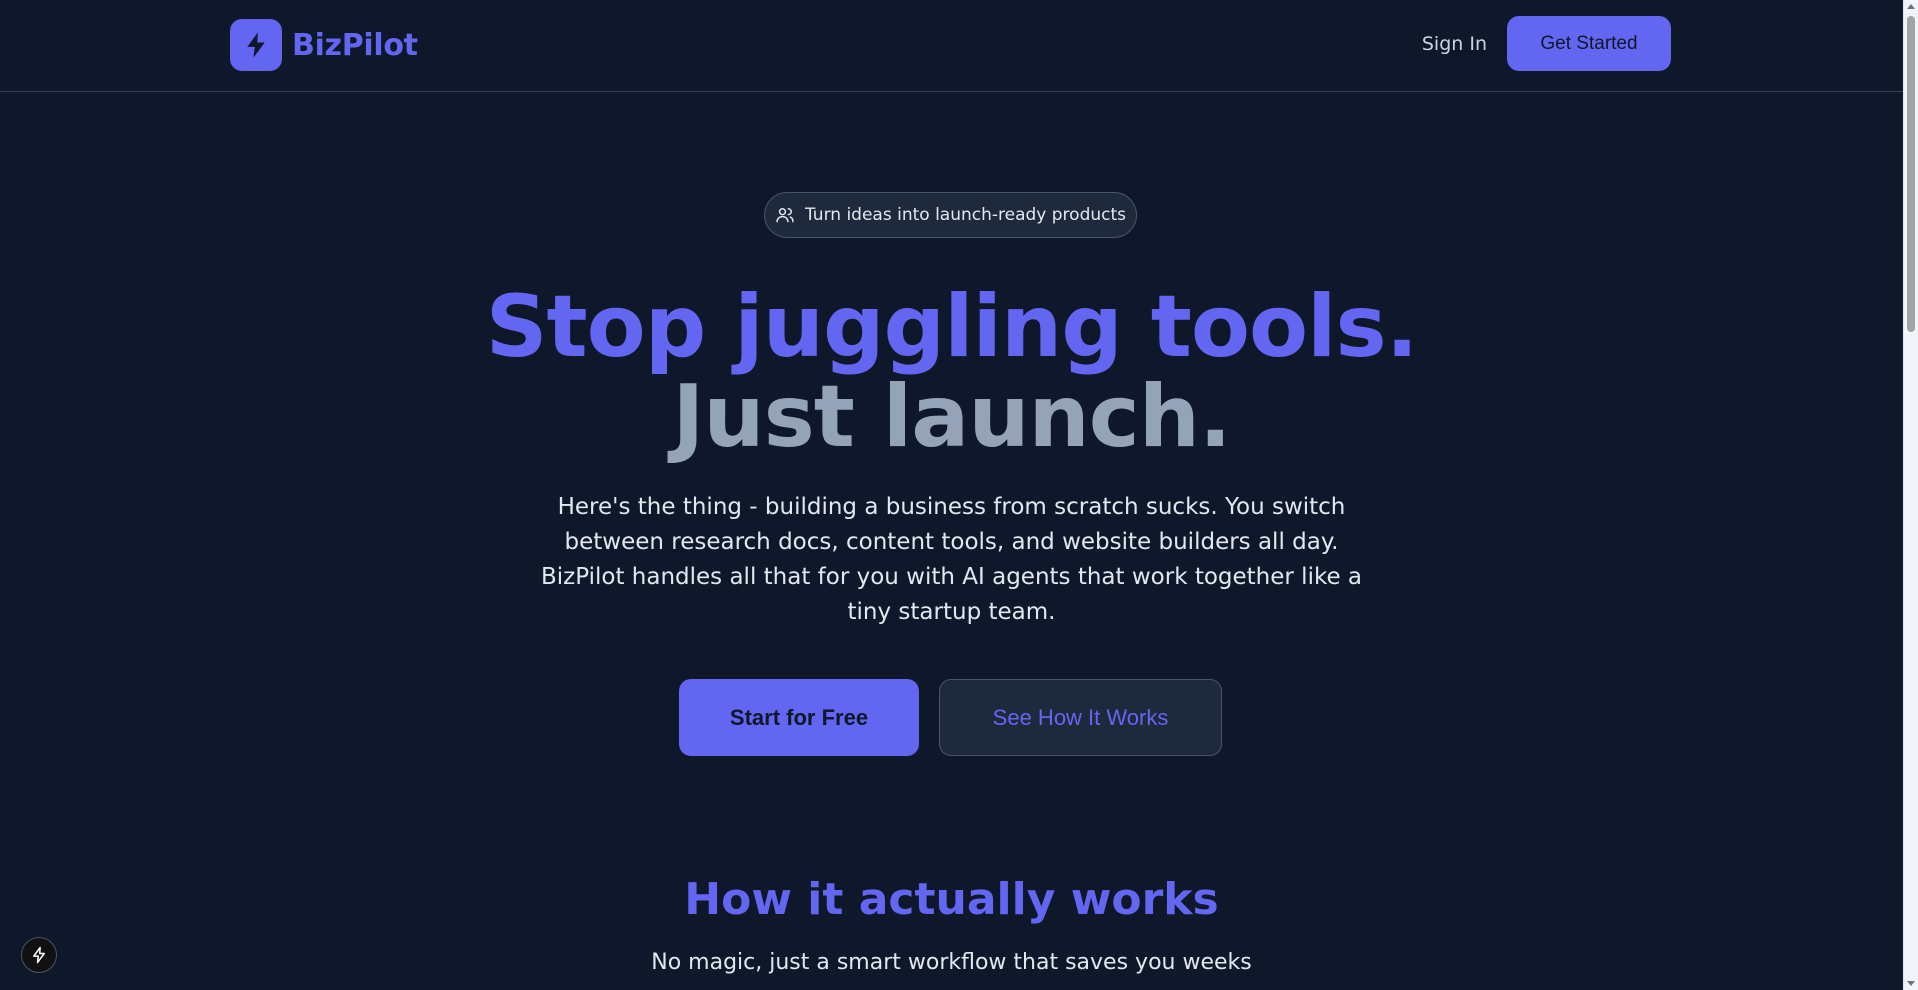  I want to click on hero-headline-line2: Just launch., so click(951, 417).